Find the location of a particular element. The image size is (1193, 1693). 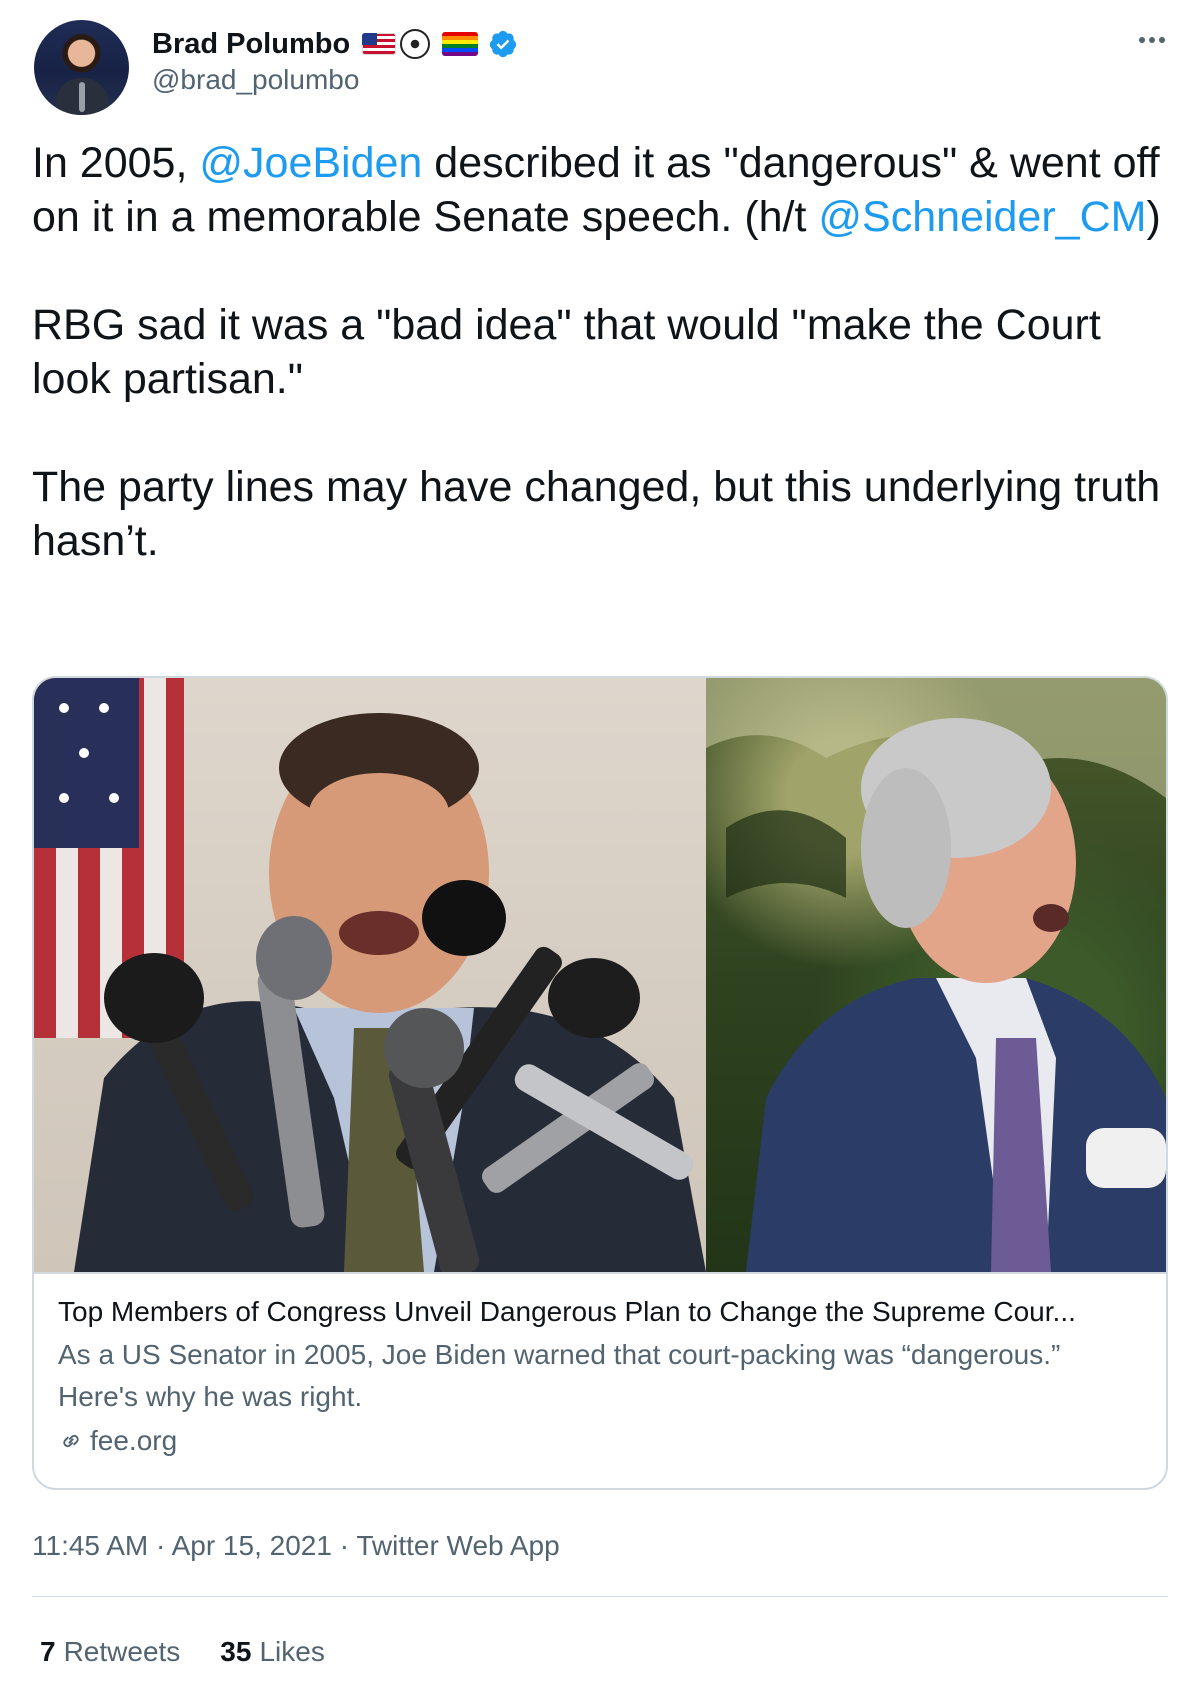

soccer-ball-emoji is located at coordinates (415, 44).